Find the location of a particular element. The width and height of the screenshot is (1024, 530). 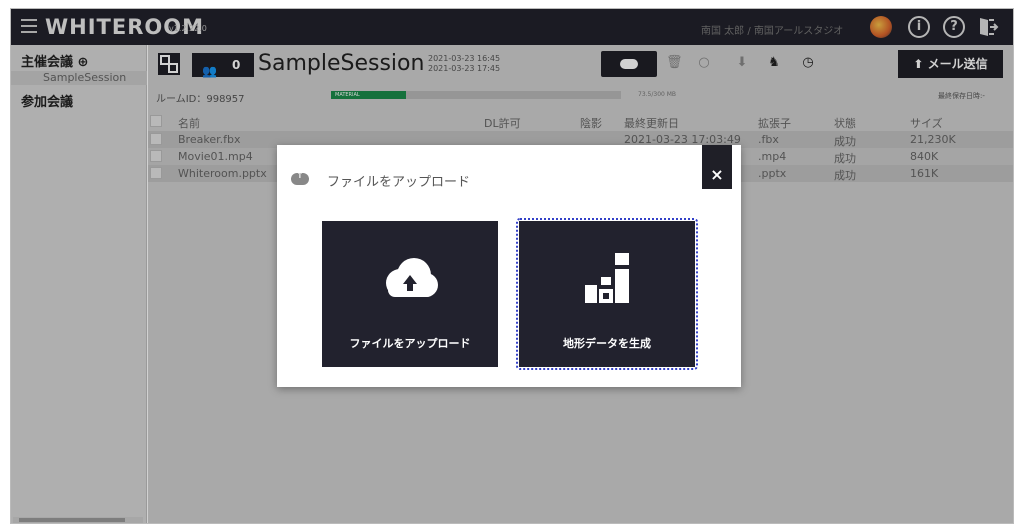

close-button: × is located at coordinates (717, 167).